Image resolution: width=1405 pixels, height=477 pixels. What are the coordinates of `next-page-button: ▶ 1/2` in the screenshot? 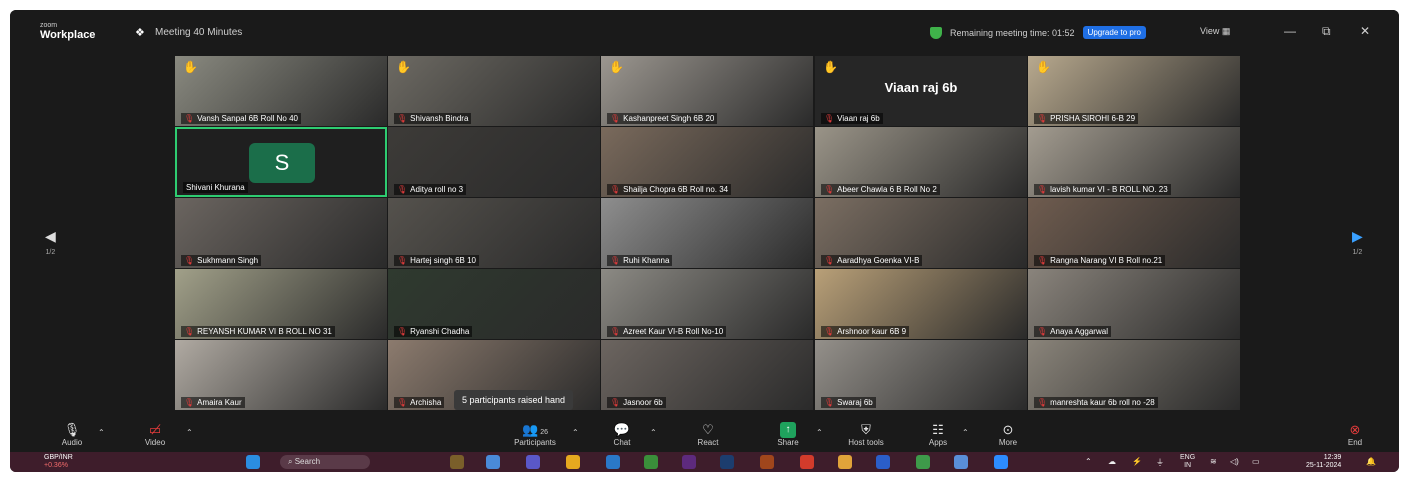 It's located at (1357, 242).